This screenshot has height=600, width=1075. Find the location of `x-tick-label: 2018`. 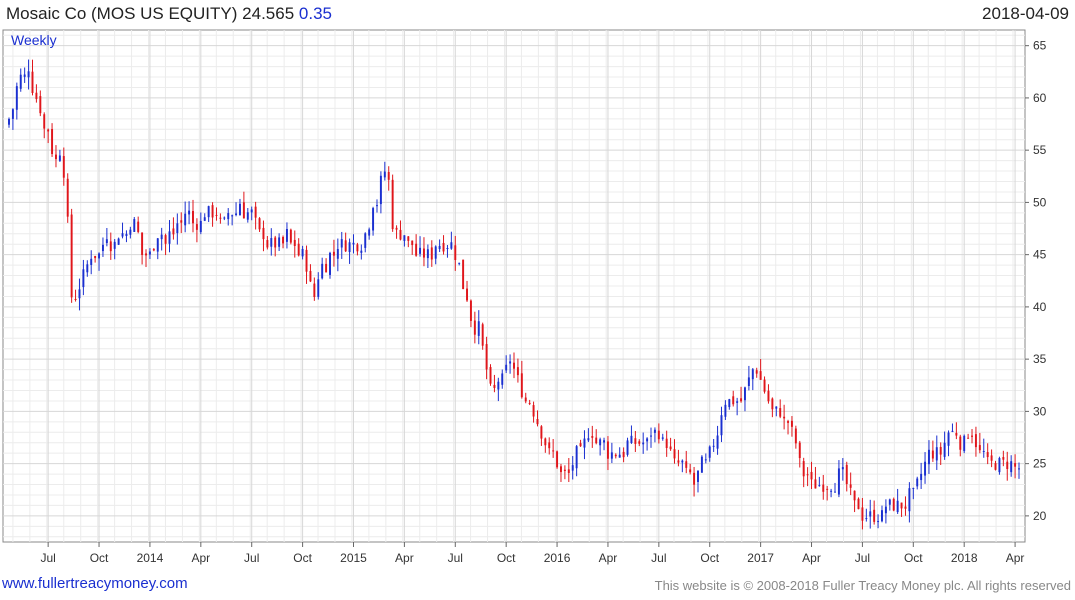

x-tick-label: 2018 is located at coordinates (964, 558).